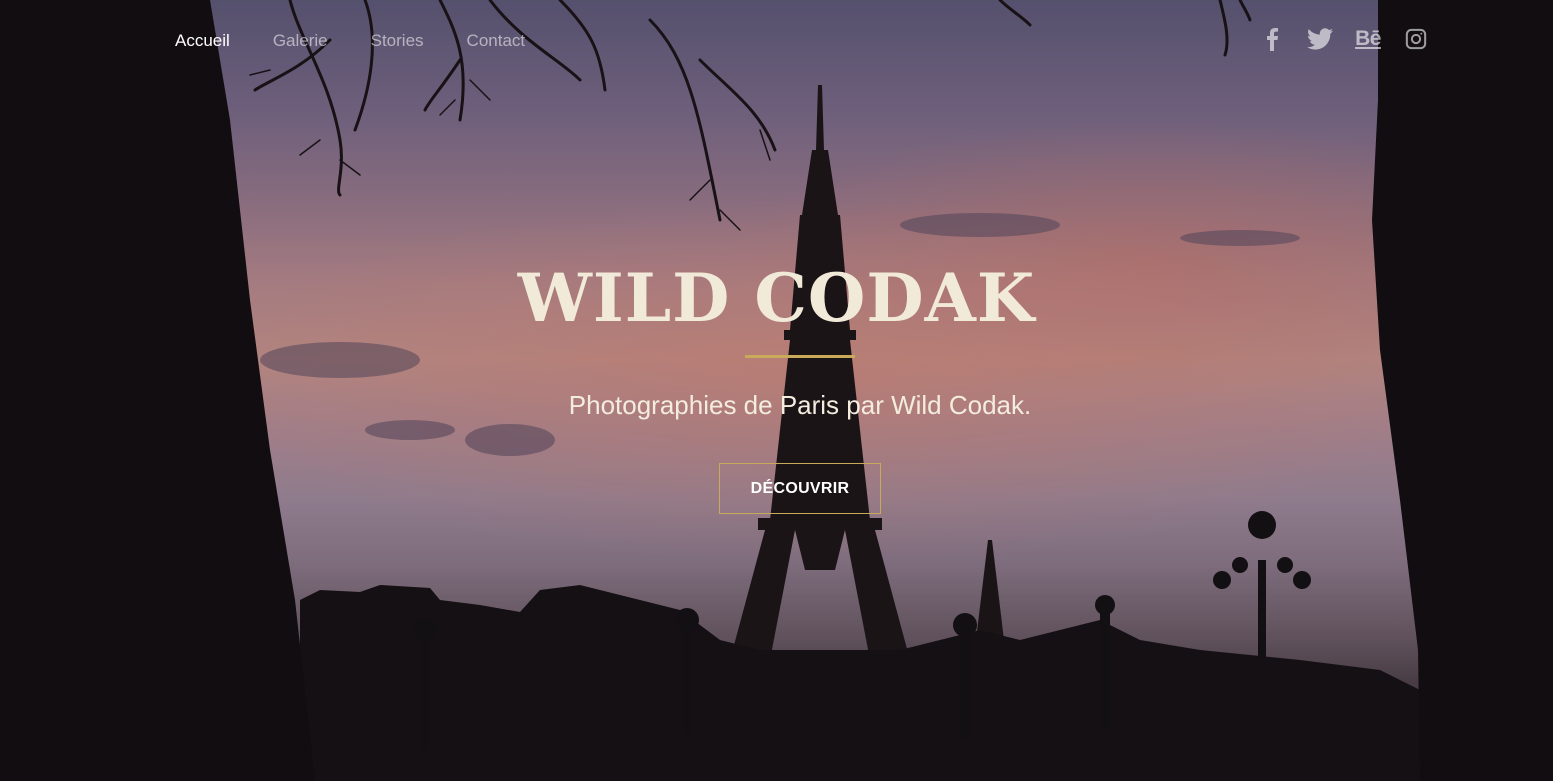 This screenshot has width=1553, height=781. What do you see at coordinates (1320, 39) in the screenshot?
I see `twitter-icon` at bounding box center [1320, 39].